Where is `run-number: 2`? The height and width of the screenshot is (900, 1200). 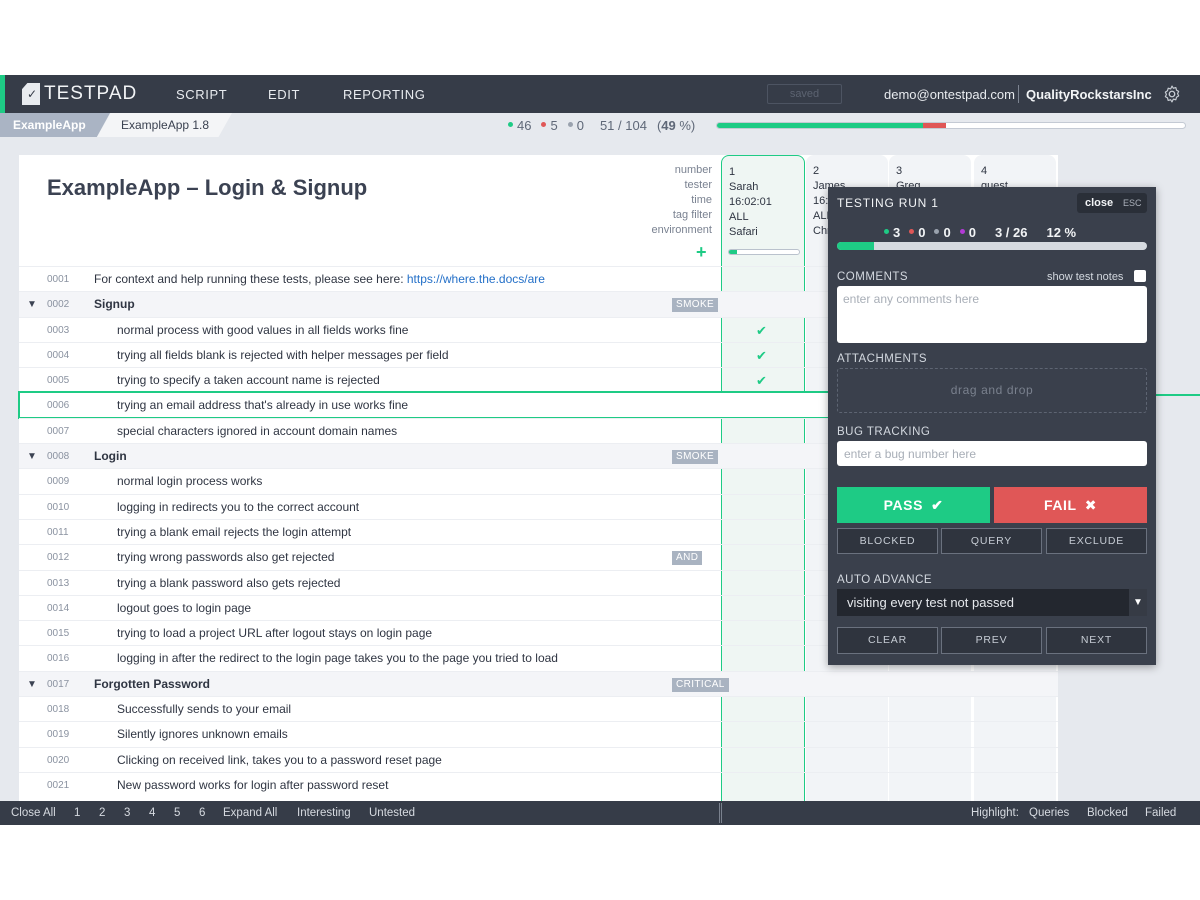 run-number: 2 is located at coordinates (816, 171).